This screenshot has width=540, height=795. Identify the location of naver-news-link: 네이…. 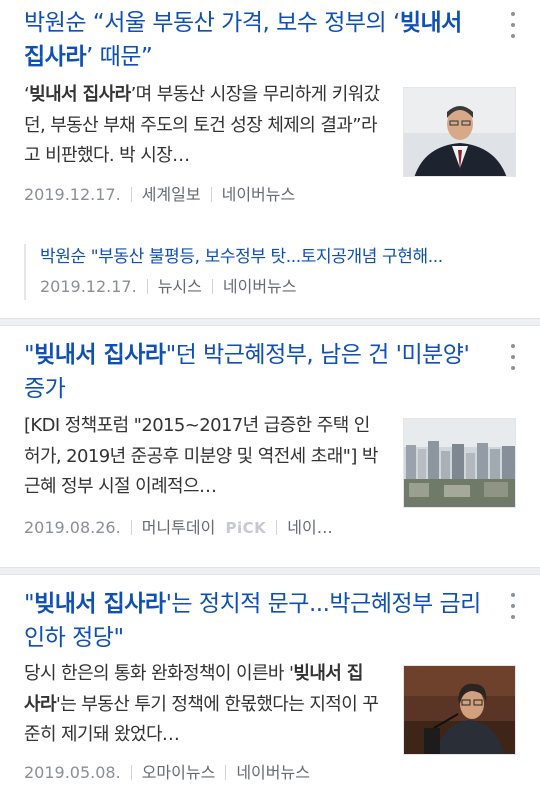
(309, 527).